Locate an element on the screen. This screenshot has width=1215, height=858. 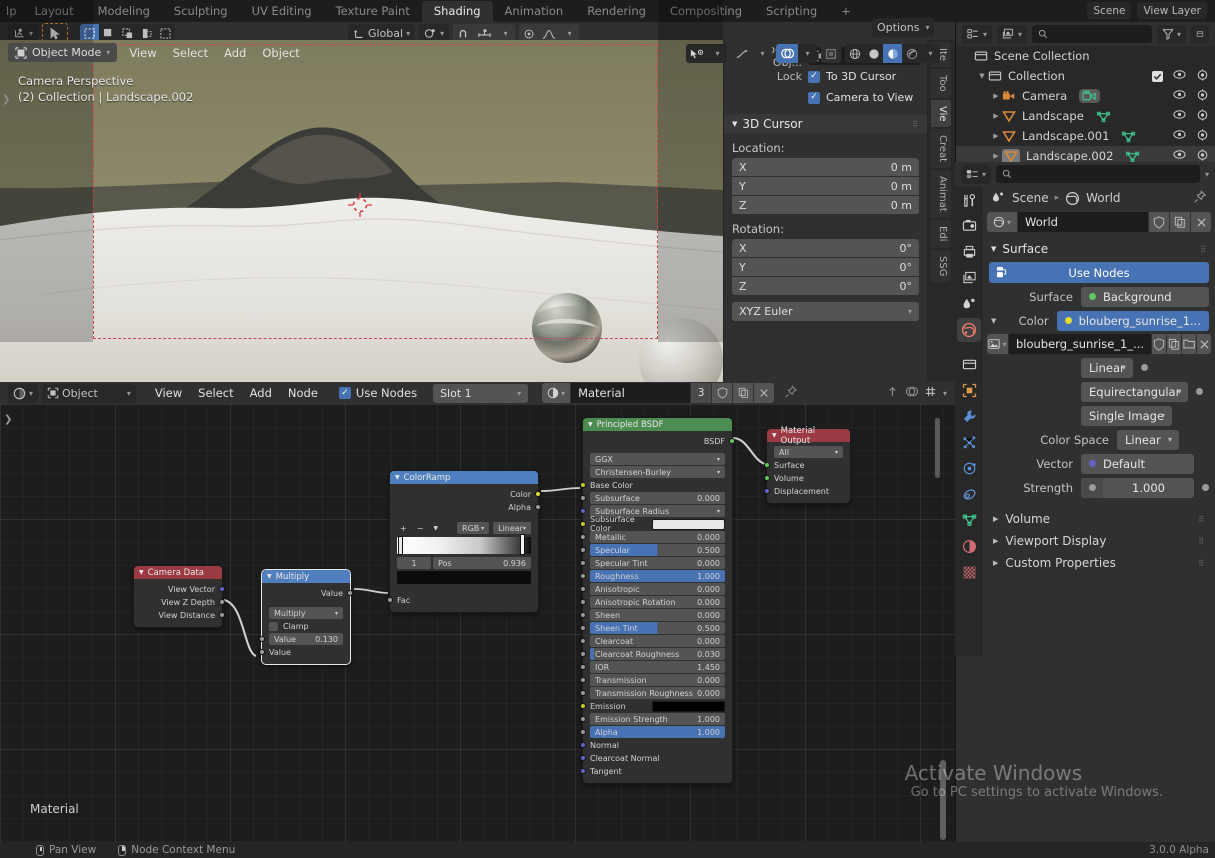
colorramp-stop-color-swatch is located at coordinates (464, 577).